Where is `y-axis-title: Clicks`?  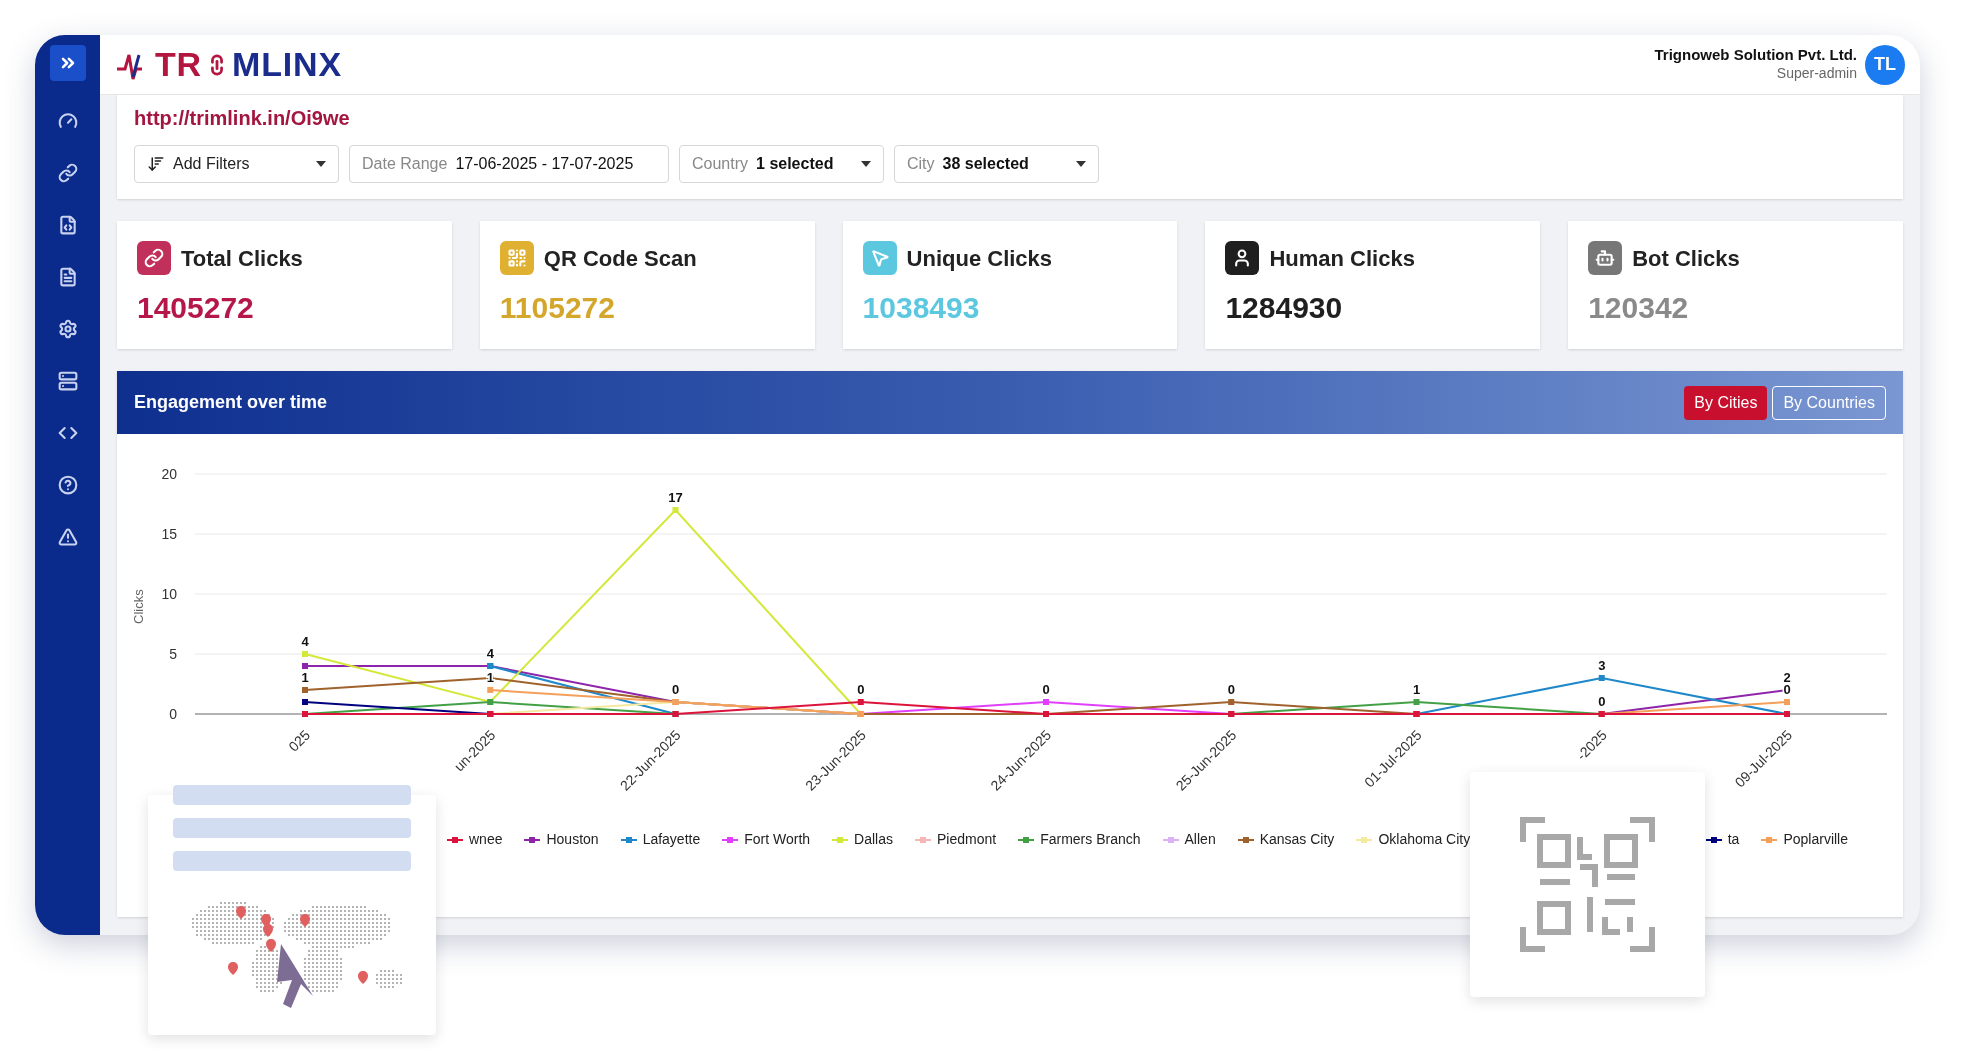 y-axis-title: Clicks is located at coordinates (138, 606).